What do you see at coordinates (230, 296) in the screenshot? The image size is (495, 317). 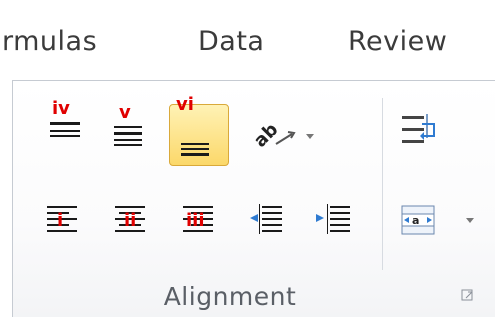 I see `group-label-alignment: Alignment` at bounding box center [230, 296].